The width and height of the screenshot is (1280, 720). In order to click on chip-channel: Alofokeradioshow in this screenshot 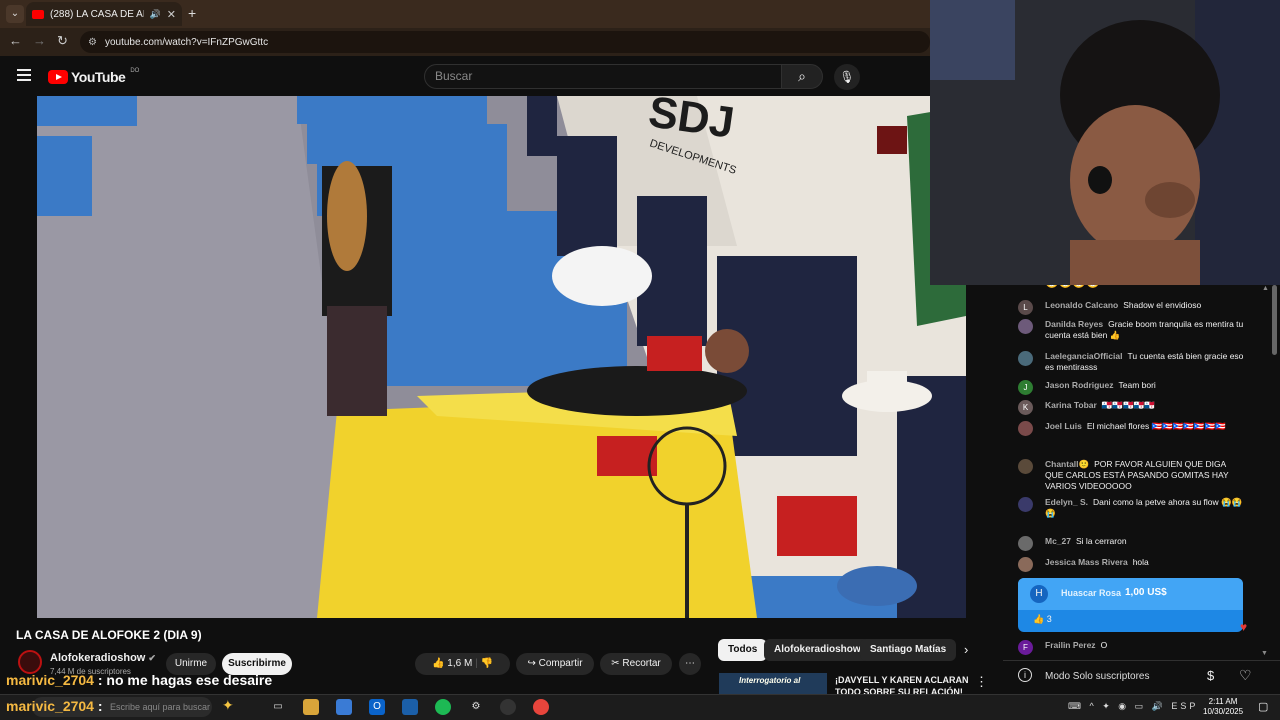, I will do `click(817, 650)`.